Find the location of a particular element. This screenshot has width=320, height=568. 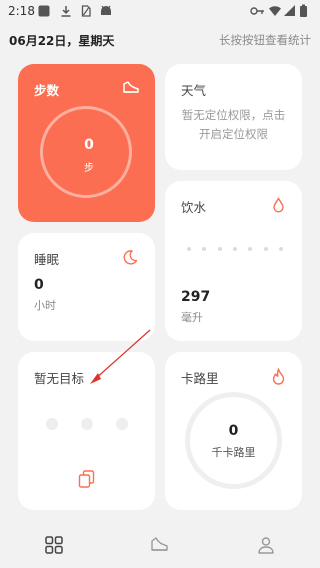

water-title: 饮水 is located at coordinates (194, 207).